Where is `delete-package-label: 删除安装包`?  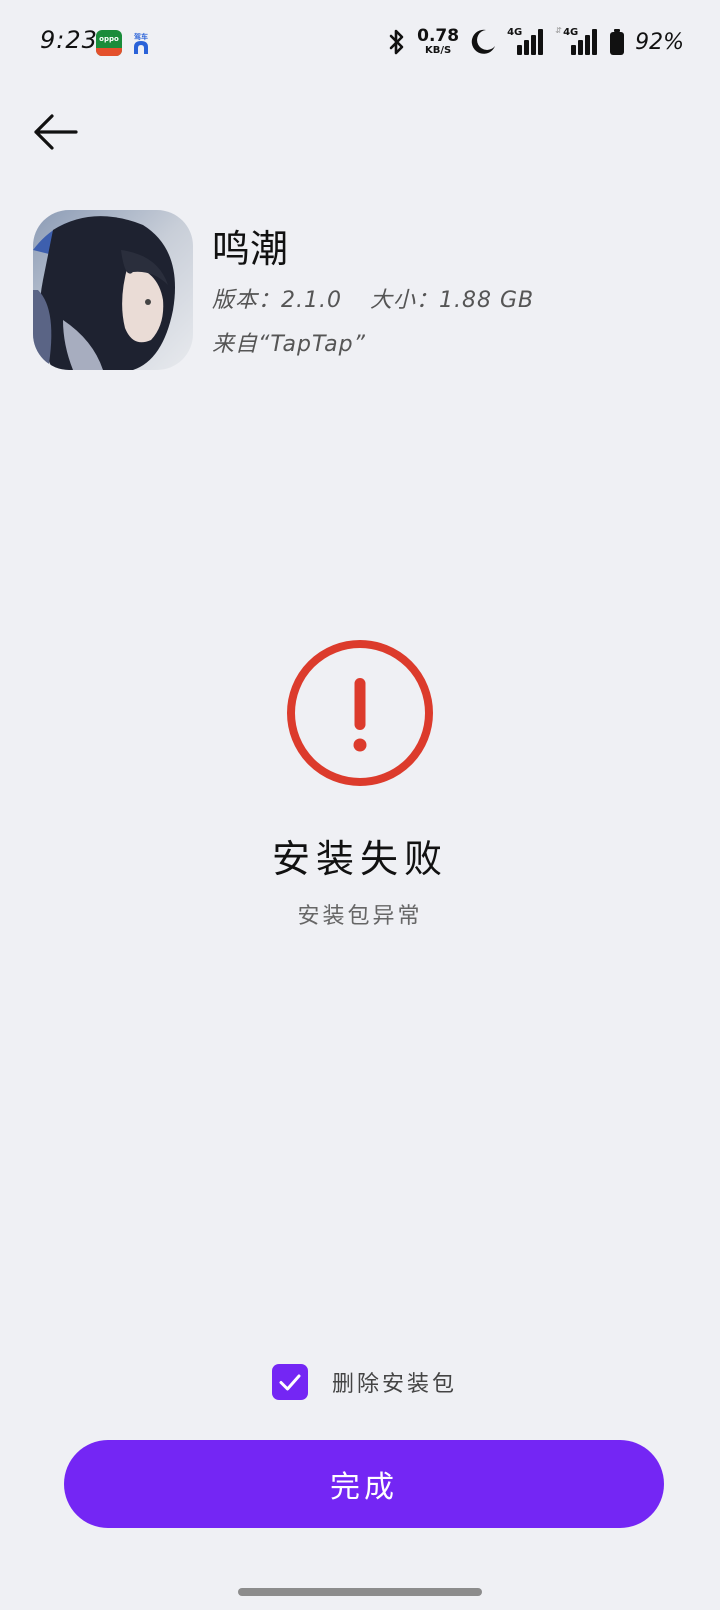
delete-package-label: 删除安装包 is located at coordinates (395, 1384).